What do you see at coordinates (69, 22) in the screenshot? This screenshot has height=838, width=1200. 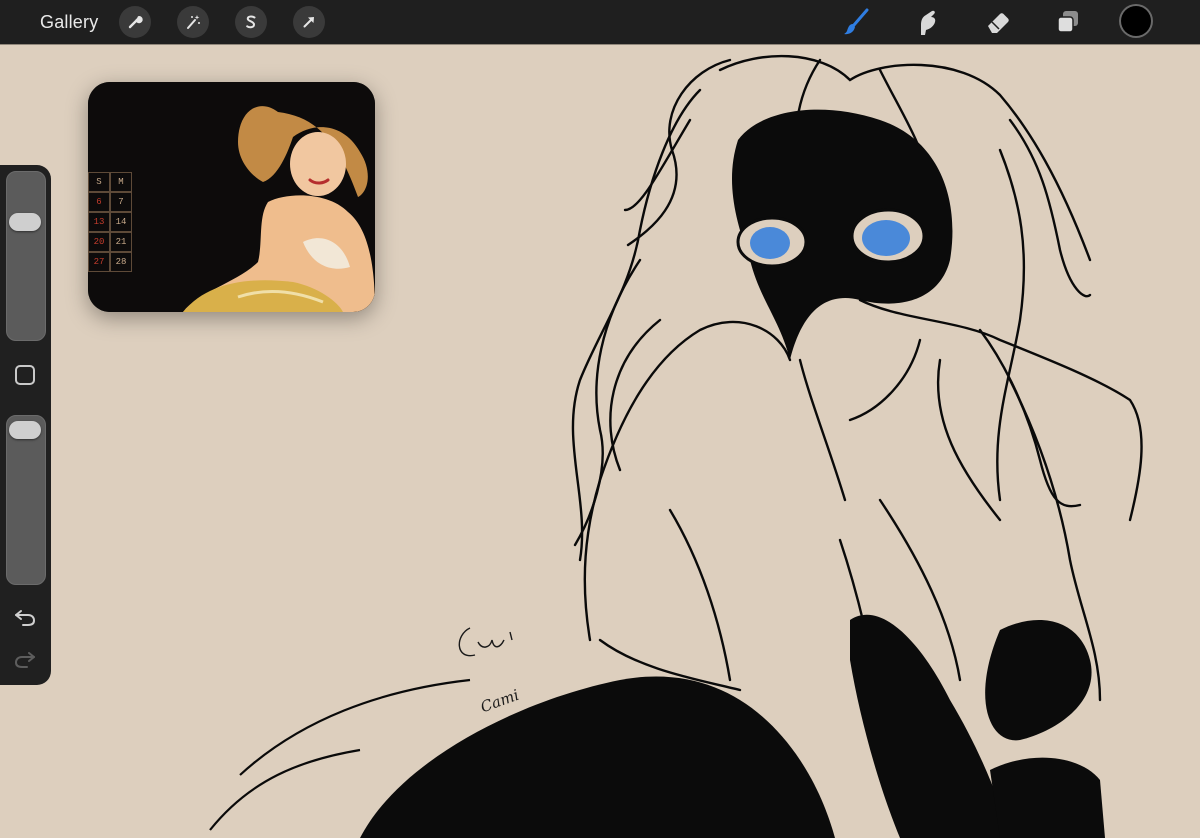 I see `gallery-button: Gallery` at bounding box center [69, 22].